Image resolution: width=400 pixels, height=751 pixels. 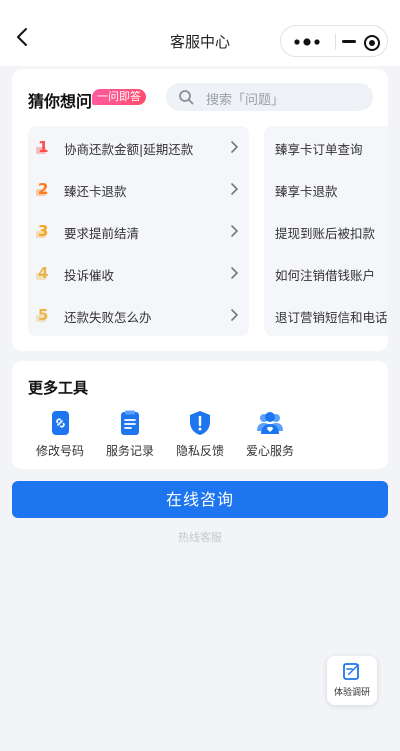 What do you see at coordinates (199, 451) in the screenshot?
I see `tool-label: 隐私反馈` at bounding box center [199, 451].